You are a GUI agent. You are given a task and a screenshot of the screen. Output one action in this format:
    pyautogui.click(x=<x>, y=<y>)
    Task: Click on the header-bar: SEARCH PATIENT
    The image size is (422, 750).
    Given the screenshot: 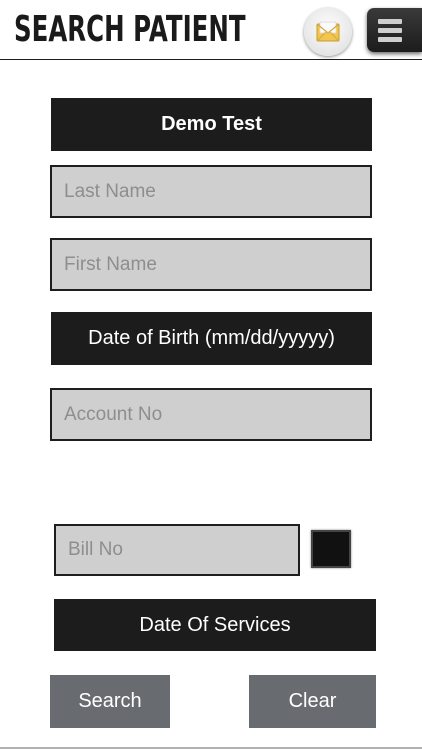 What is the action you would take?
    pyautogui.click(x=211, y=30)
    